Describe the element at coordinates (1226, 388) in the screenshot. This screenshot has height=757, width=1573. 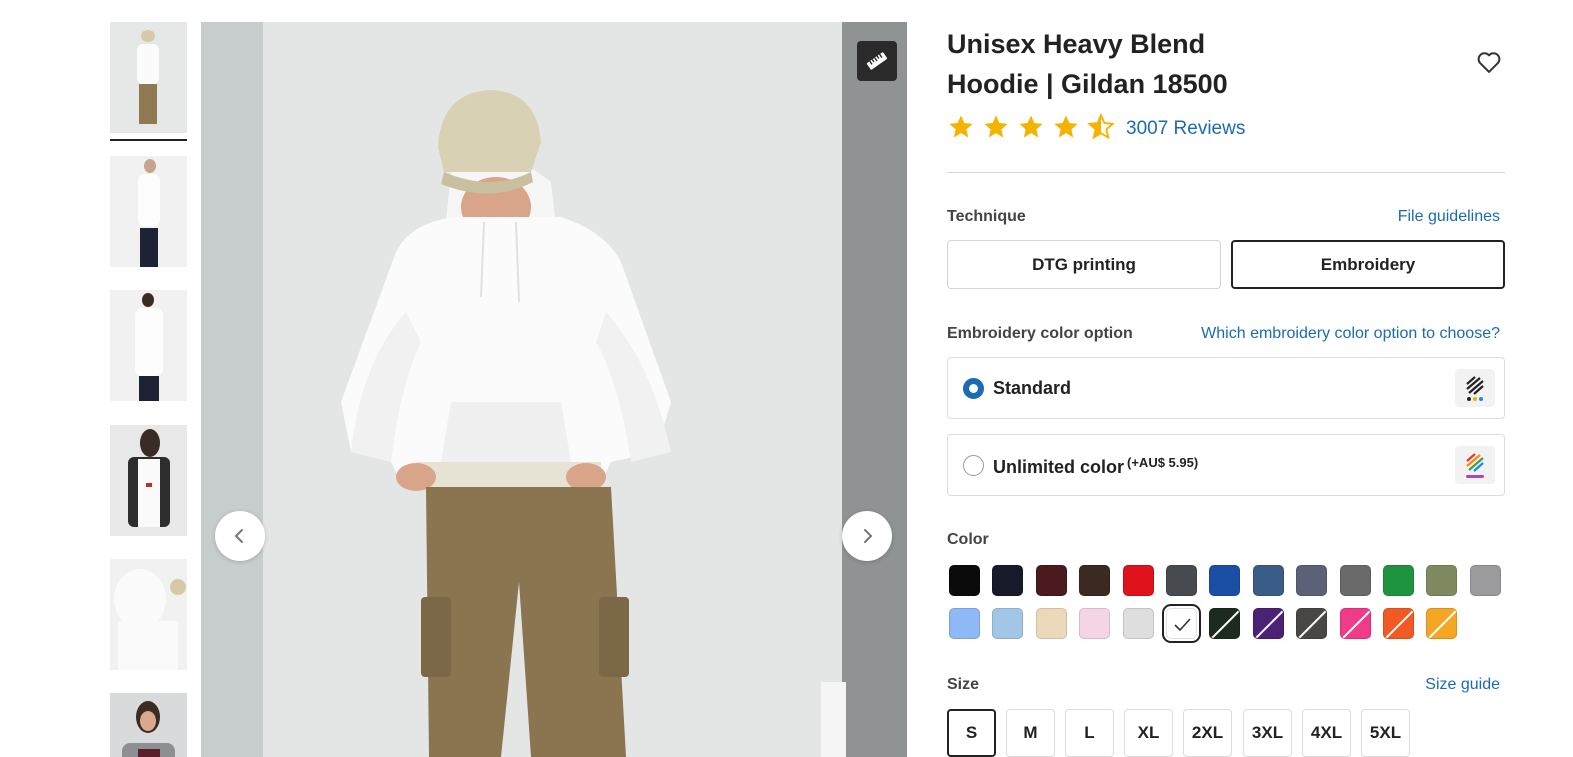
I see `embroidery-option-standard: Standard` at that location.